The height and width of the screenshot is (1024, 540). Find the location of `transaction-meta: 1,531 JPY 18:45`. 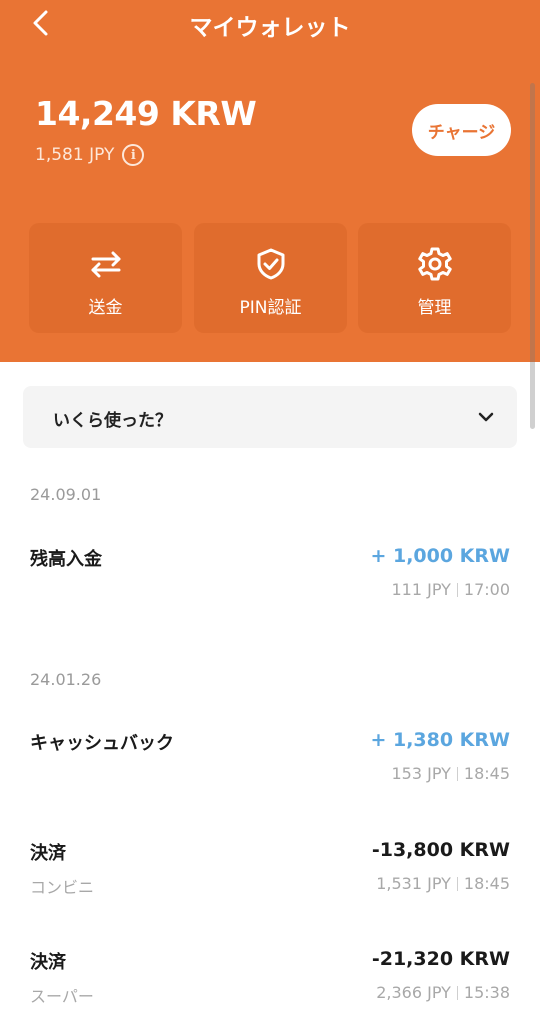

transaction-meta: 1,531 JPY 18:45 is located at coordinates (443, 883).